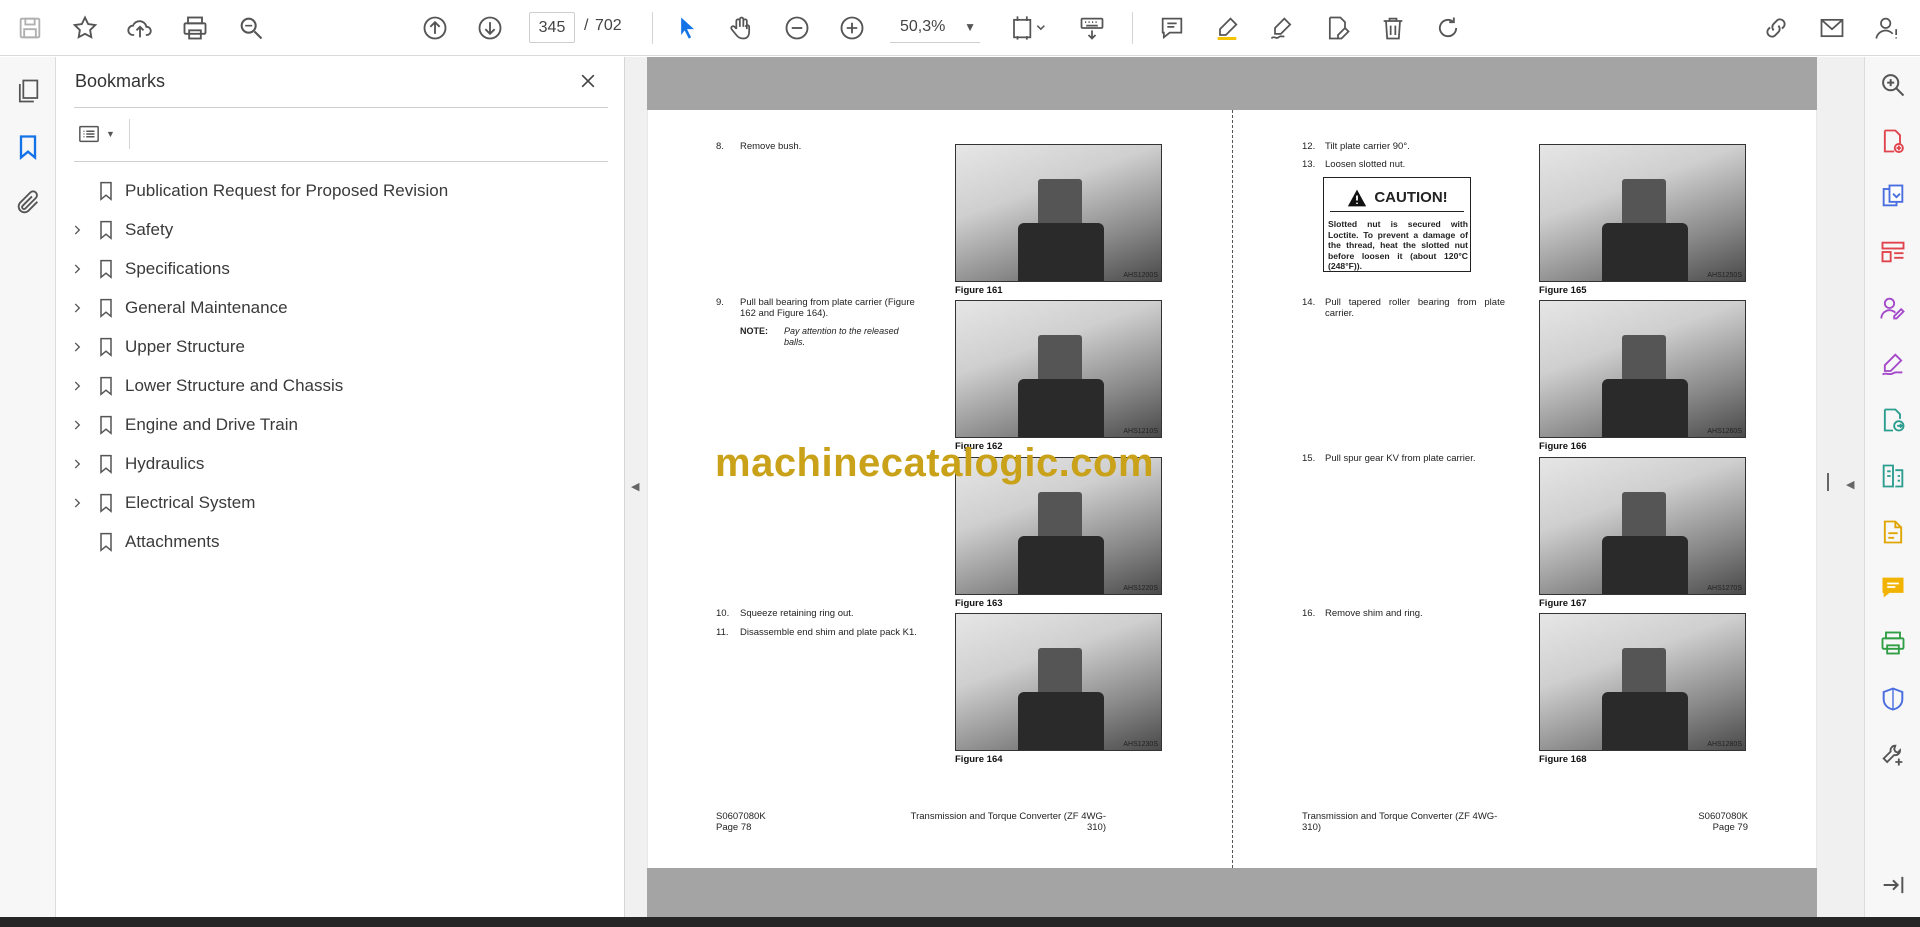 This screenshot has width=1920, height=927. What do you see at coordinates (490, 28) in the screenshot?
I see `page-down-icon` at bounding box center [490, 28].